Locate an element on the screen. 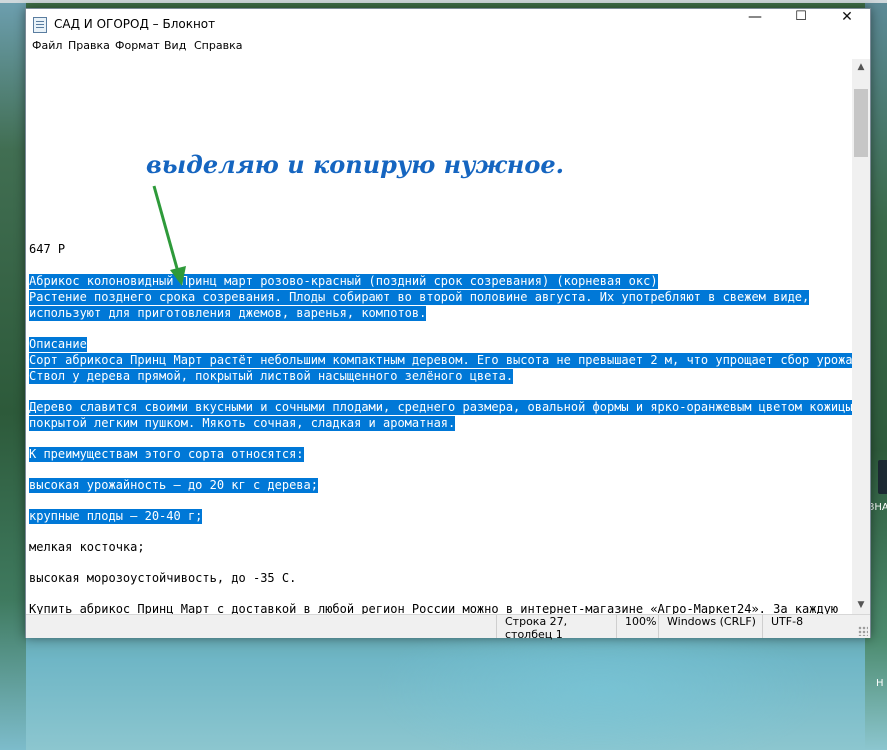 The width and height of the screenshot is (887, 750). annotation-arrow-icon is located at coordinates (169, 235).